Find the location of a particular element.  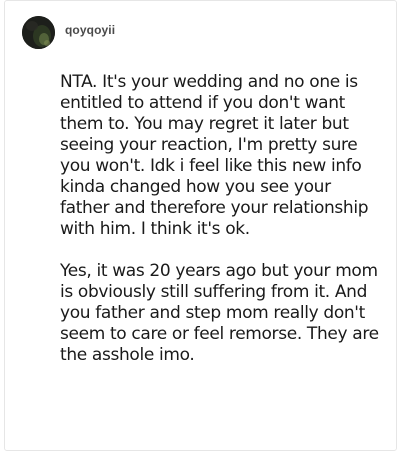

user-avatar-icon is located at coordinates (38, 32).